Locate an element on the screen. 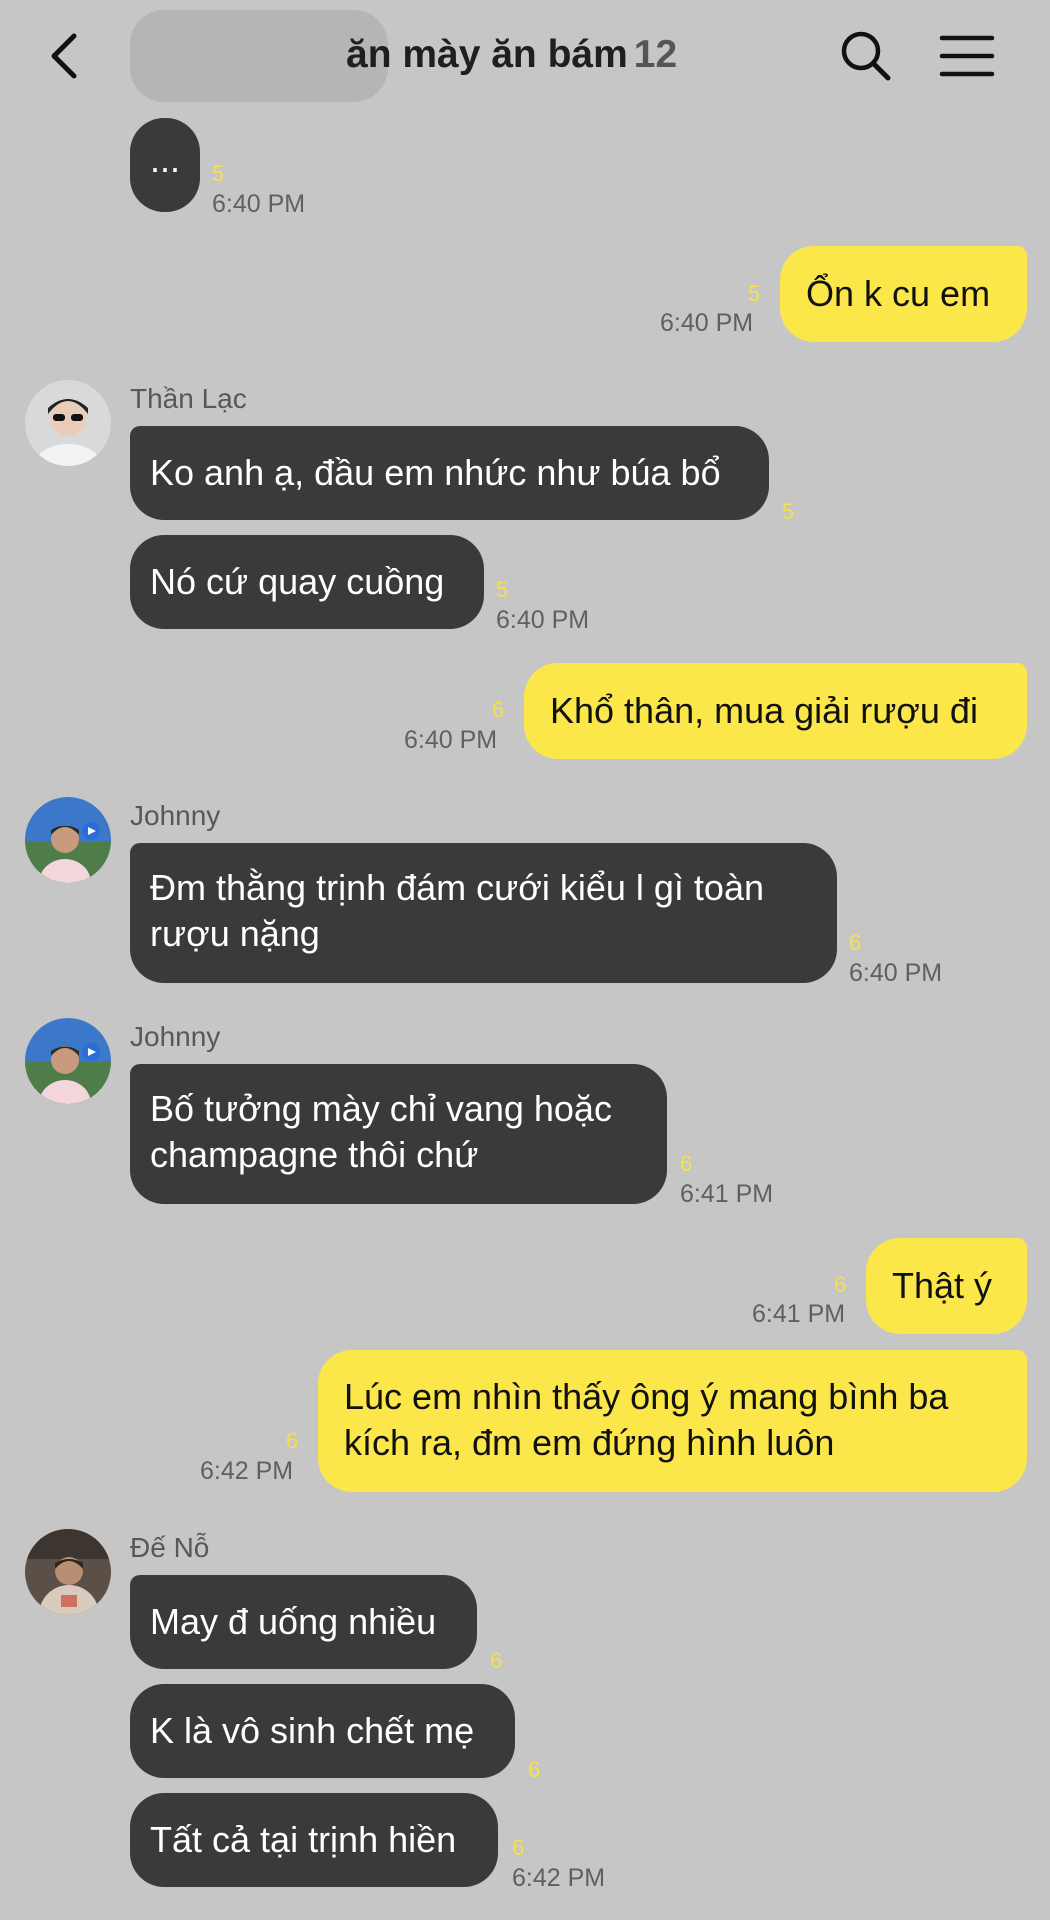  back-arrow-icon is located at coordinates (64, 56).